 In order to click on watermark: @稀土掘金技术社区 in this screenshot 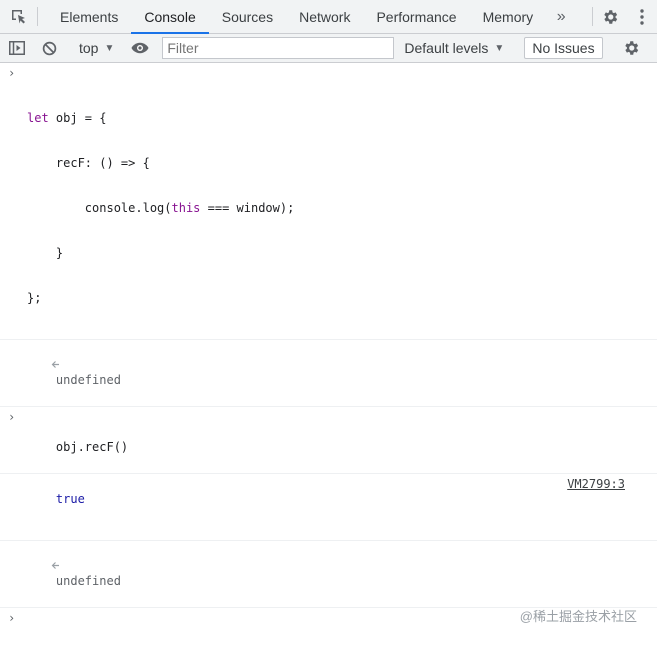, I will do `click(578, 616)`.